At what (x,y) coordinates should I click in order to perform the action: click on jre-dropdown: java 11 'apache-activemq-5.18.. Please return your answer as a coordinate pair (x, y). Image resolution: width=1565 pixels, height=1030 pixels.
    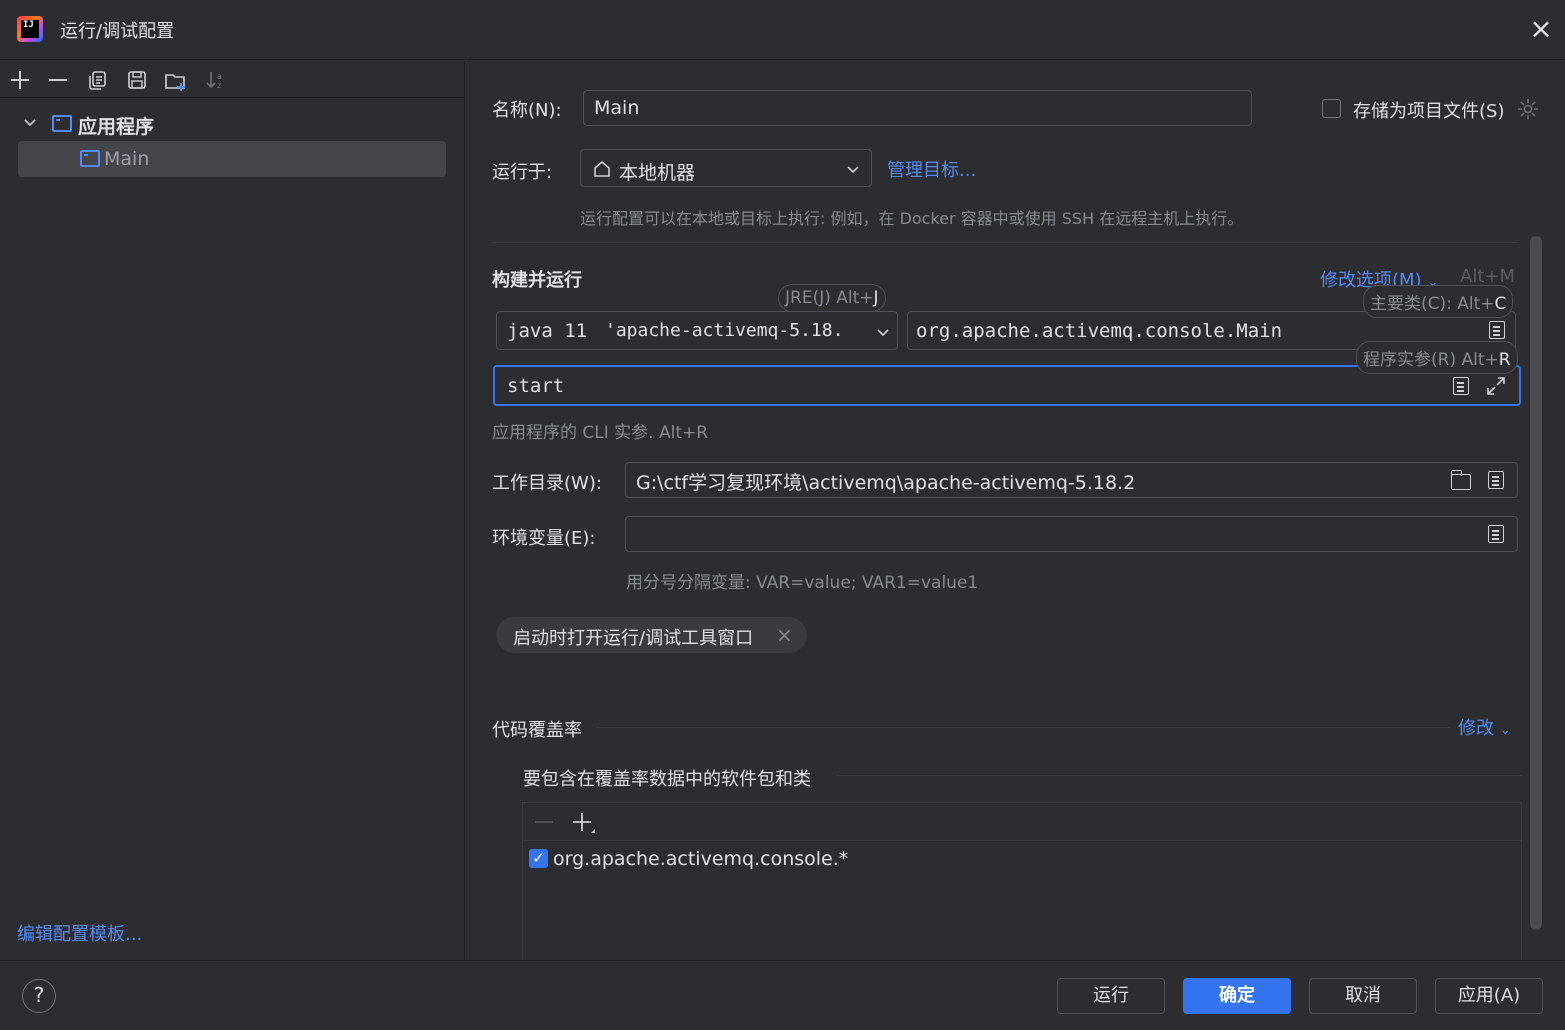
    Looking at the image, I should click on (697, 330).